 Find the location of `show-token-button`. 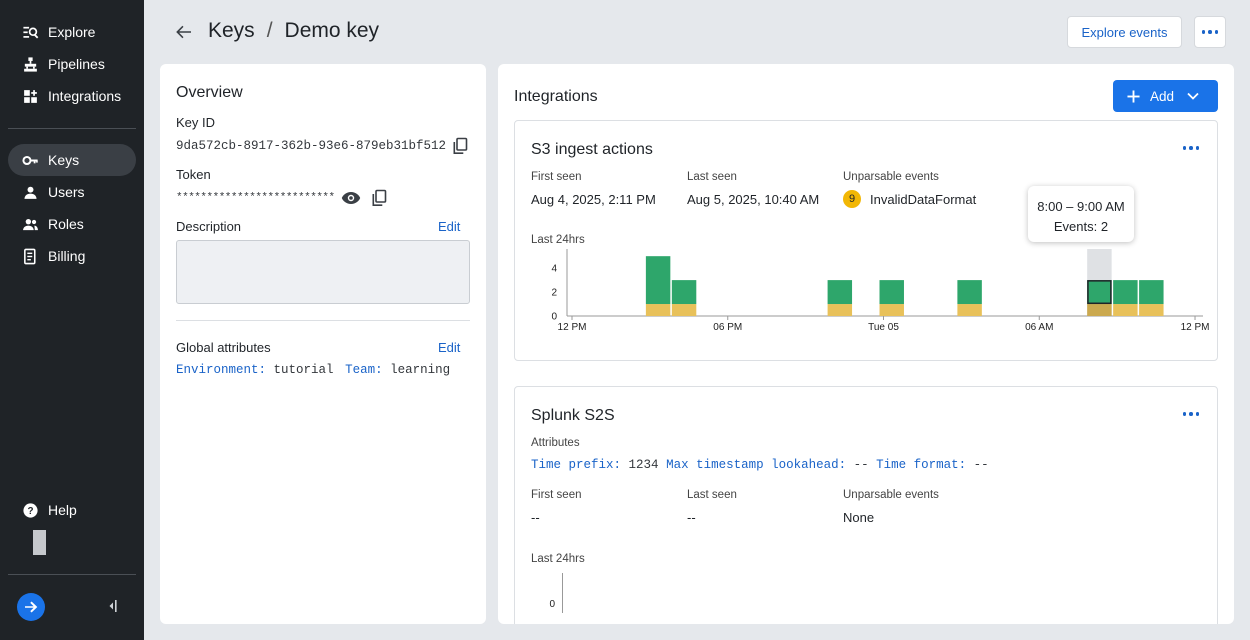

show-token-button is located at coordinates (351, 198).